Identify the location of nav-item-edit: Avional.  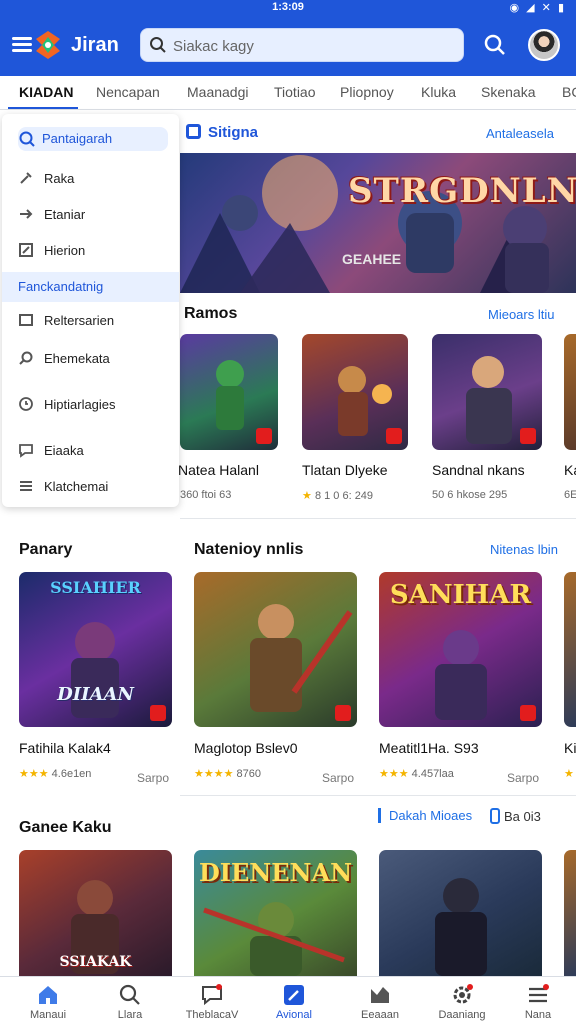
(294, 1002).